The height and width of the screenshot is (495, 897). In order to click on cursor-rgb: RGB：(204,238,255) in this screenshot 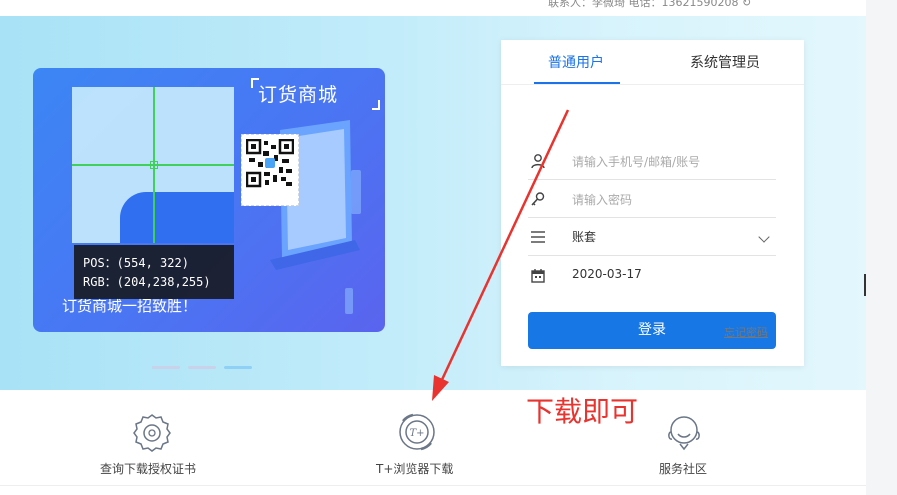, I will do `click(147, 282)`.